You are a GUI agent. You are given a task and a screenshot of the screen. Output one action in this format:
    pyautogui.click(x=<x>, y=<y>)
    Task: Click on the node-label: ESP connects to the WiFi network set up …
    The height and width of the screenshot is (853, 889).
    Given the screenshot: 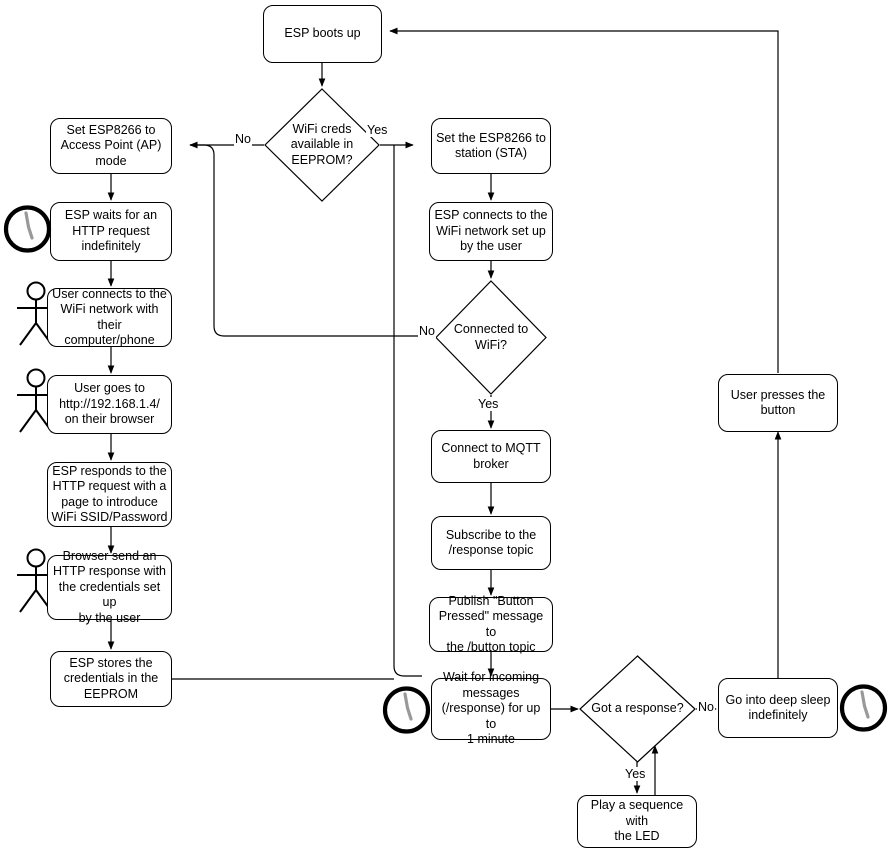 What is the action you would take?
    pyautogui.click(x=491, y=231)
    